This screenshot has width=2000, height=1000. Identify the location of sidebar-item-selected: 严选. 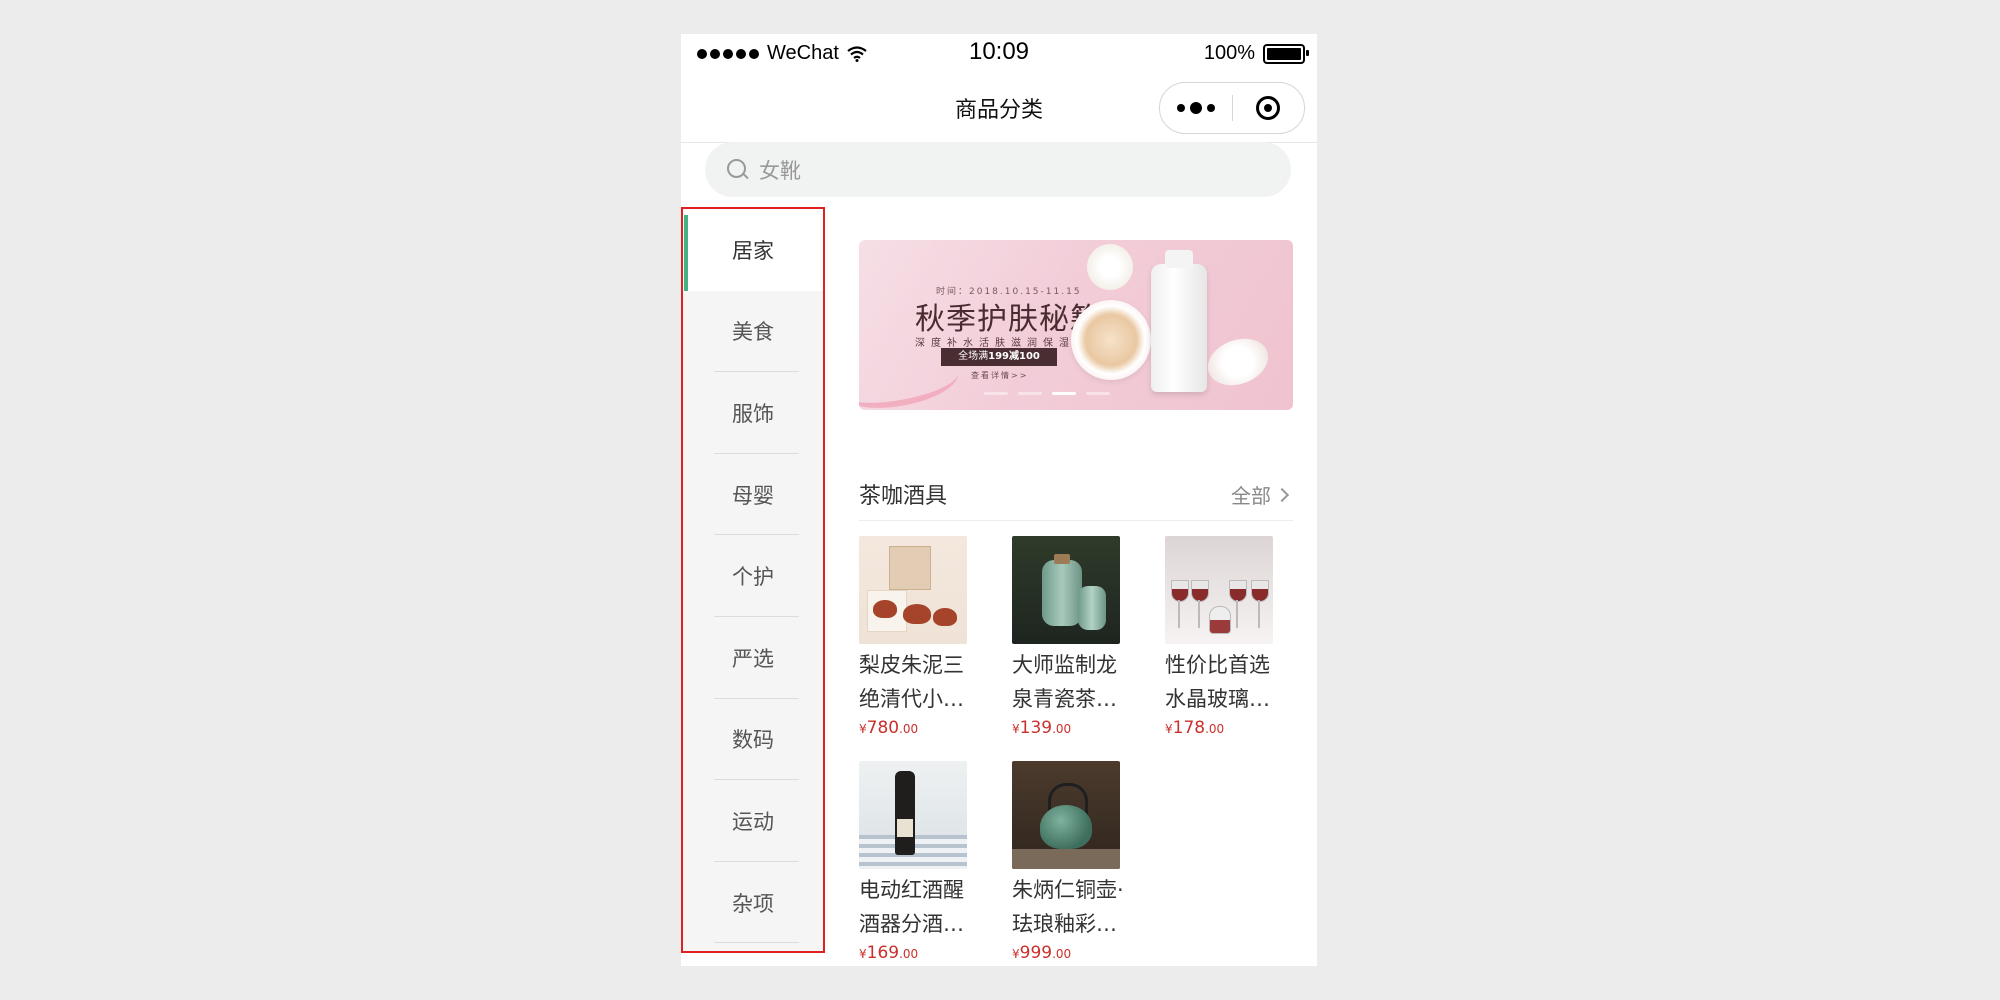
(753, 658).